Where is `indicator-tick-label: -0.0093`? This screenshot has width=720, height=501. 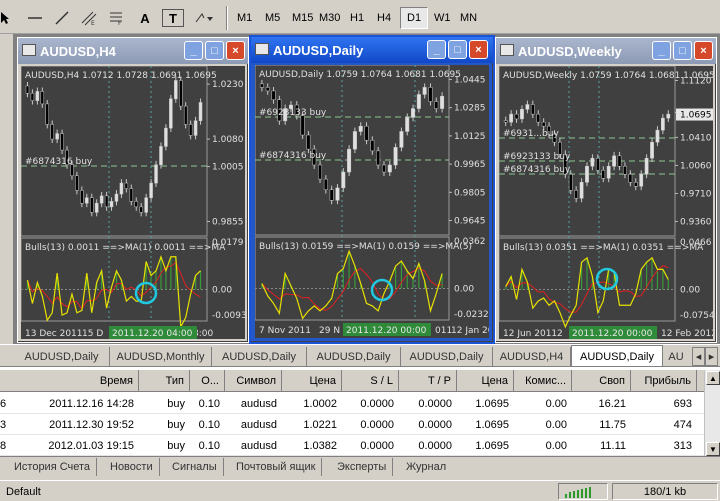
indicator-tick-label: -0.0093 is located at coordinates (228, 316).